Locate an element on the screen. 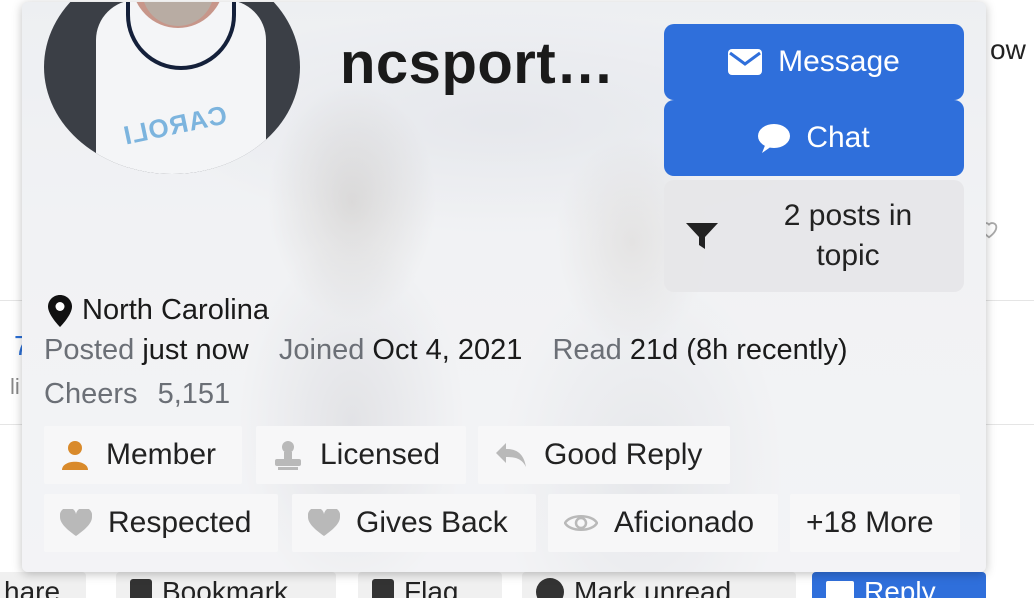 This screenshot has height=598, width=1034. certificate-icon is located at coordinates (288, 455).